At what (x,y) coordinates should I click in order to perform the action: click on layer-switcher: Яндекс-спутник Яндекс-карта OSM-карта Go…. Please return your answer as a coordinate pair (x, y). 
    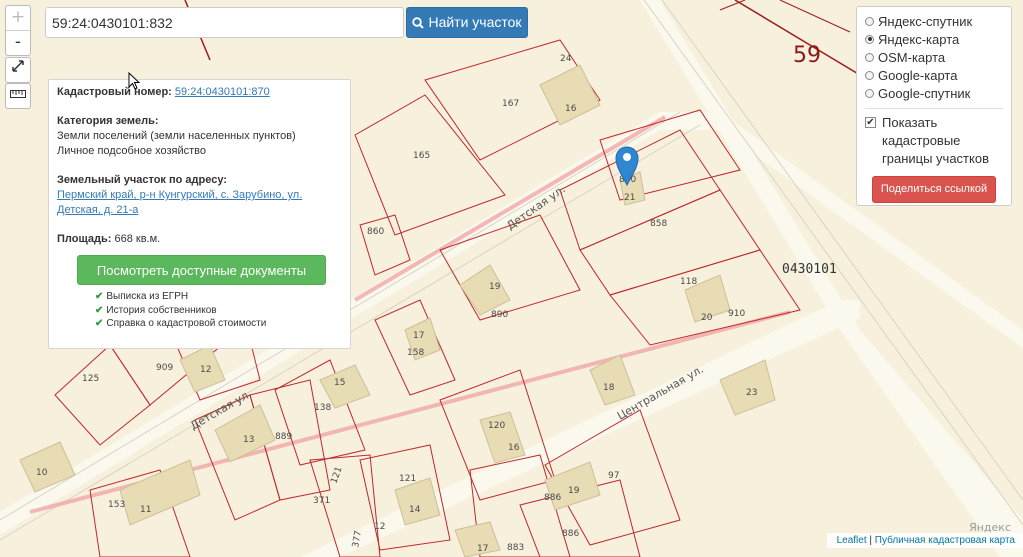
    Looking at the image, I should click on (934, 106).